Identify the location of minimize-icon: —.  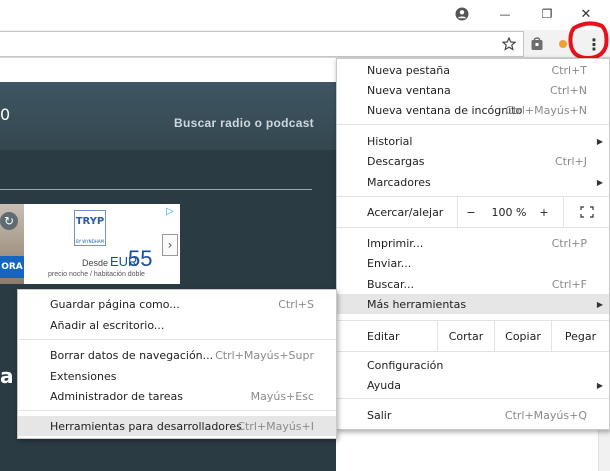
(505, 14).